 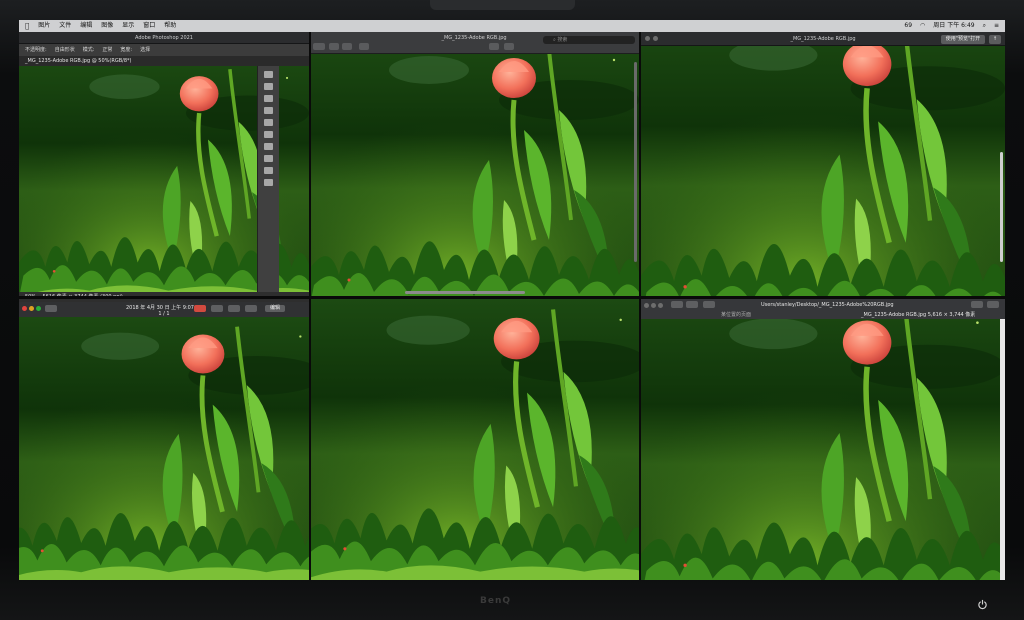 I want to click on menu-item-file: 文件, so click(x=65, y=26).